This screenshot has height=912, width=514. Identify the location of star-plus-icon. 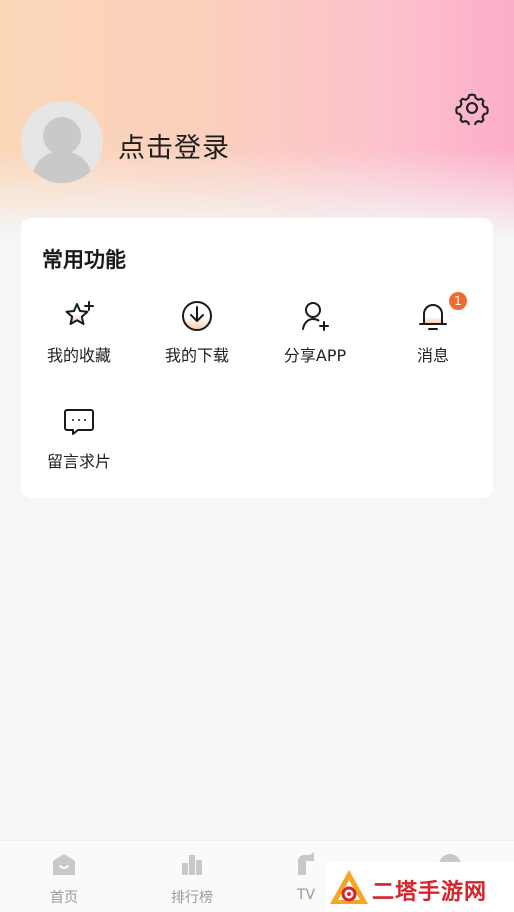
(79, 313).